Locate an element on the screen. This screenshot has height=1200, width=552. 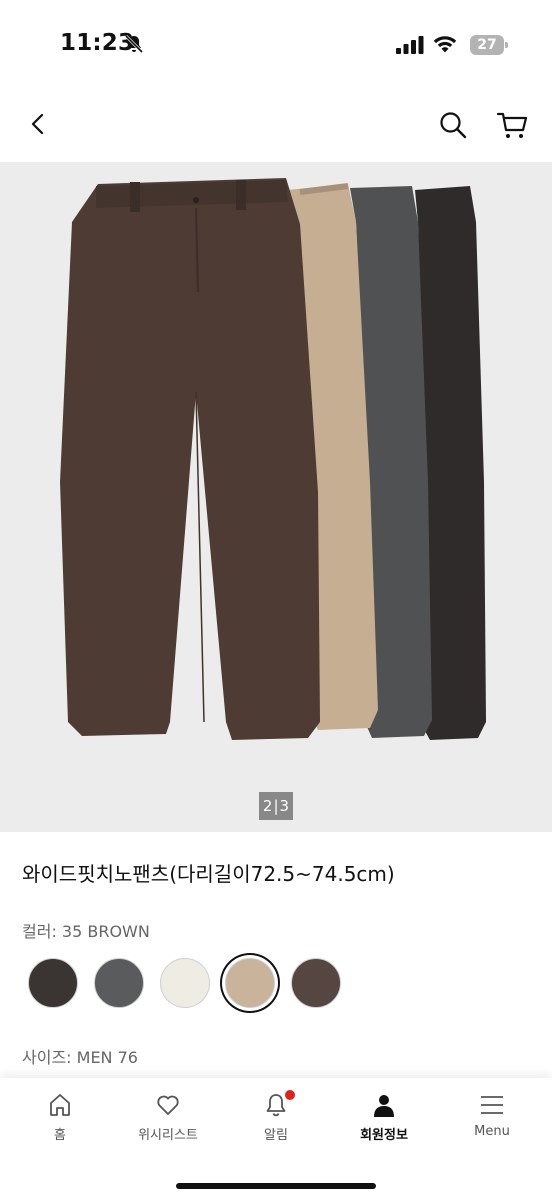
wifi-icon is located at coordinates (445, 44).